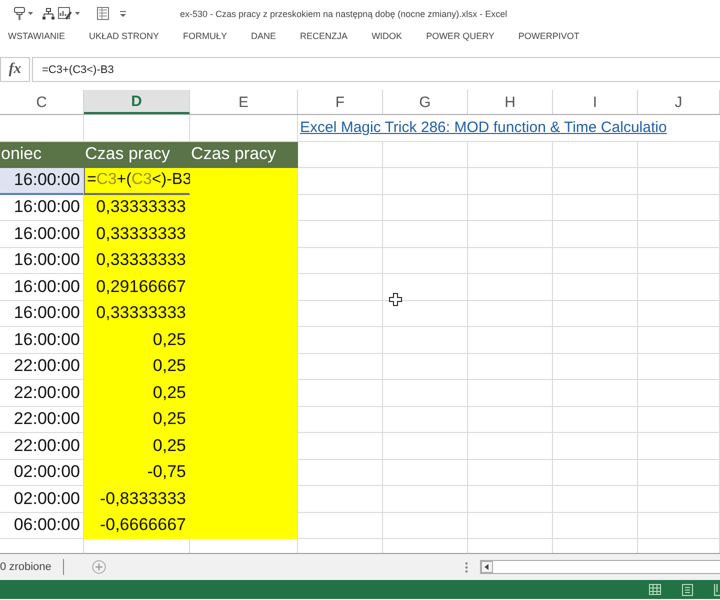  Describe the element at coordinates (510, 102) in the screenshot. I see `column-header: H` at that location.